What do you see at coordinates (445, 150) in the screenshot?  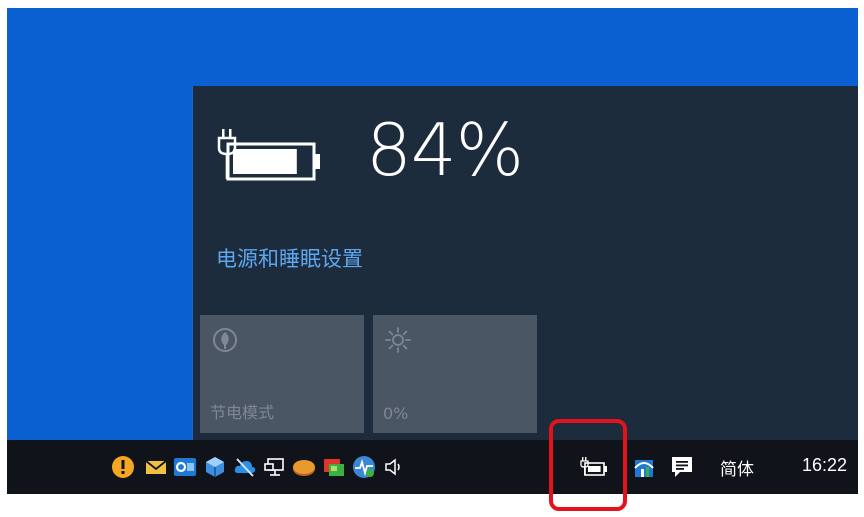 I see `battery-percentage: 84%` at bounding box center [445, 150].